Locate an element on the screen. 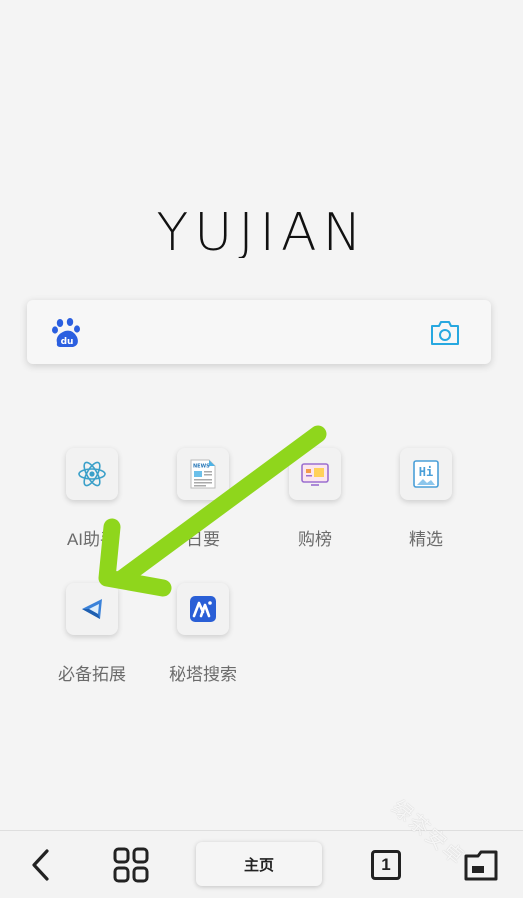  chevron-left-icon is located at coordinates (40, 865).